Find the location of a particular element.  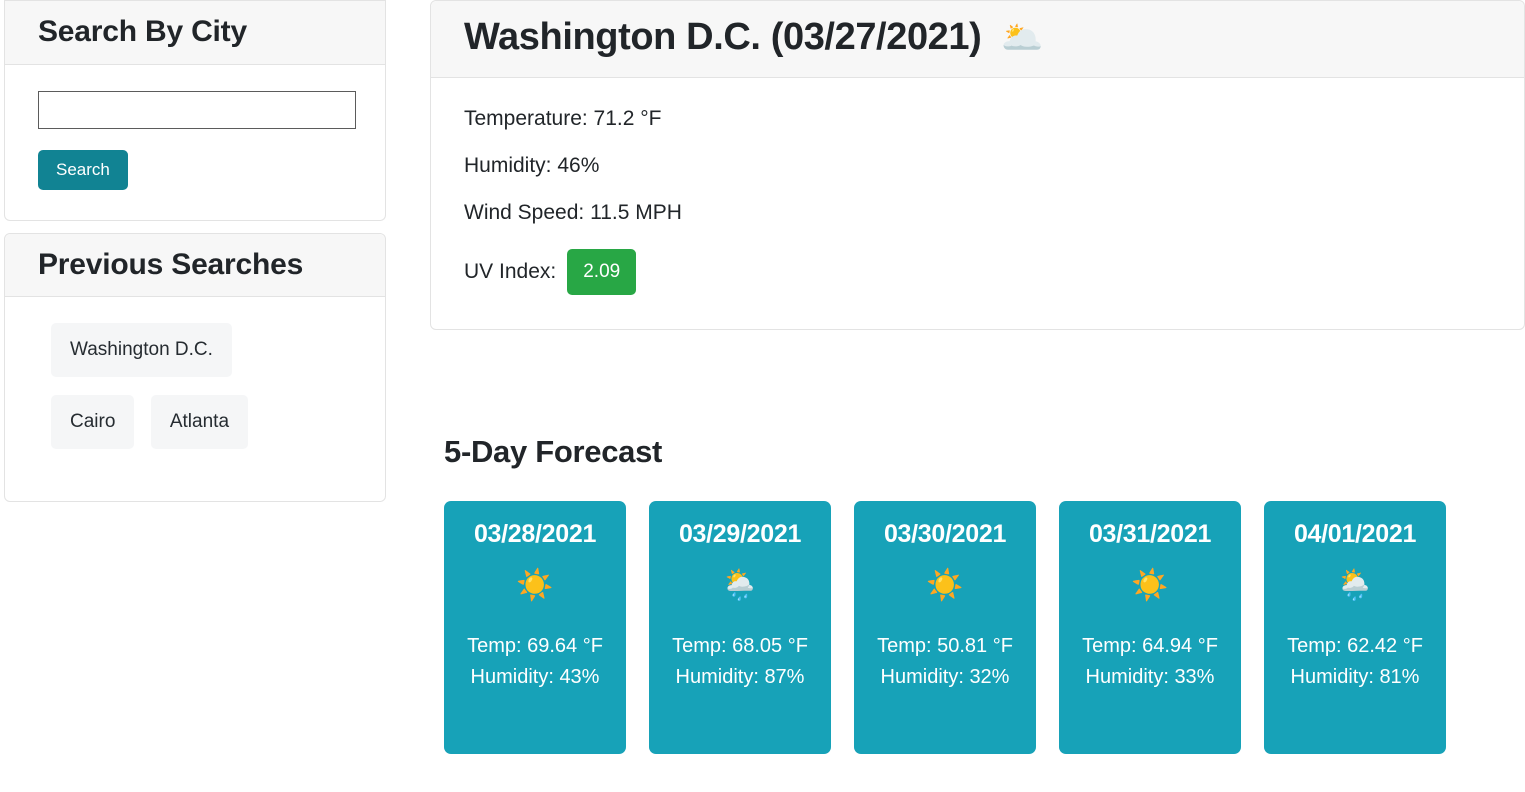

uv-index-badge: 2.09 is located at coordinates (602, 271).